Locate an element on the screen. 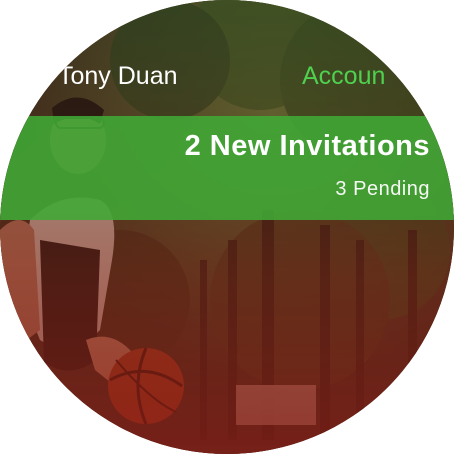 Image resolution: width=454 pixels, height=454 pixels. account-button: Accoun is located at coordinates (343, 76).